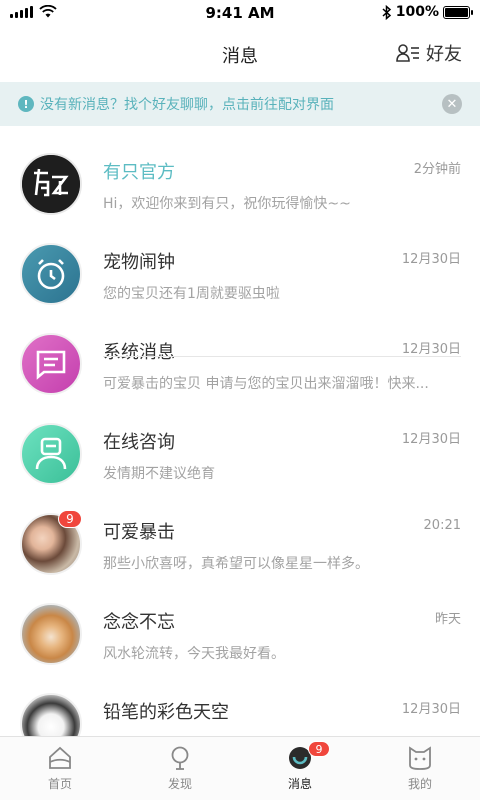 This screenshot has height=800, width=480. What do you see at coordinates (139, 352) in the screenshot?
I see `message-name: 系统消息` at bounding box center [139, 352].